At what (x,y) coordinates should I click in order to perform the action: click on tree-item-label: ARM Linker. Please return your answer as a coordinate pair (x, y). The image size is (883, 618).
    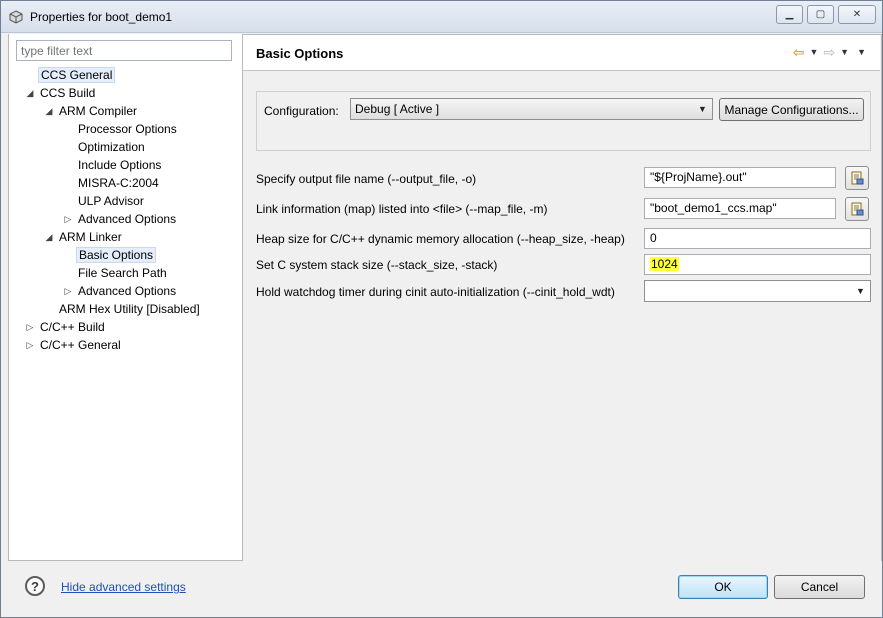
    Looking at the image, I should click on (90, 237).